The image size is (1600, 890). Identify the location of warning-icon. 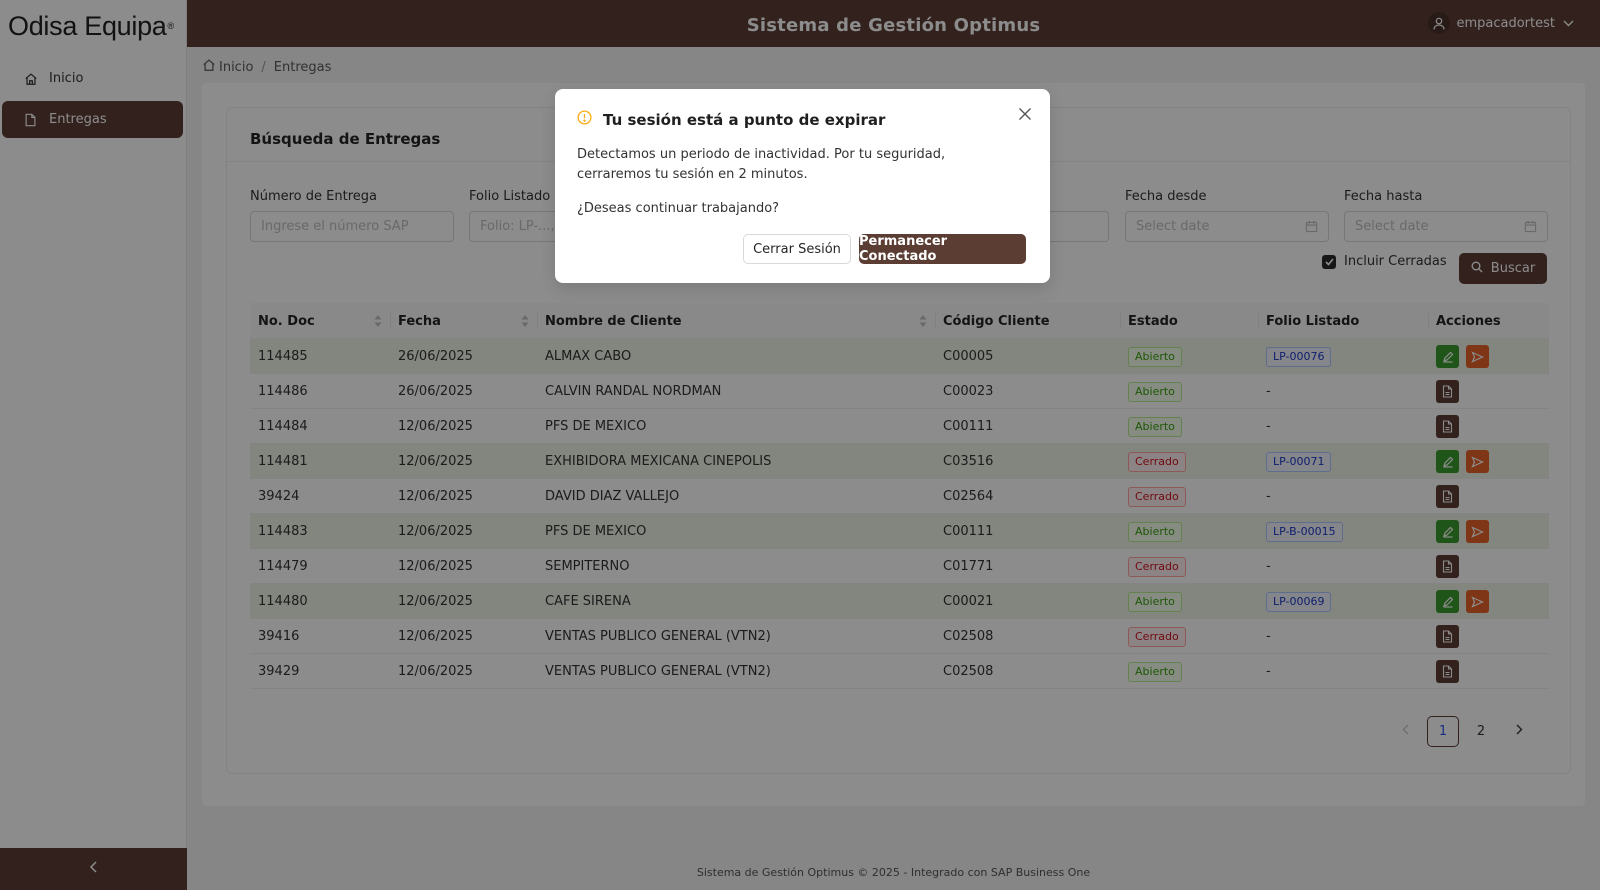
(590, 119).